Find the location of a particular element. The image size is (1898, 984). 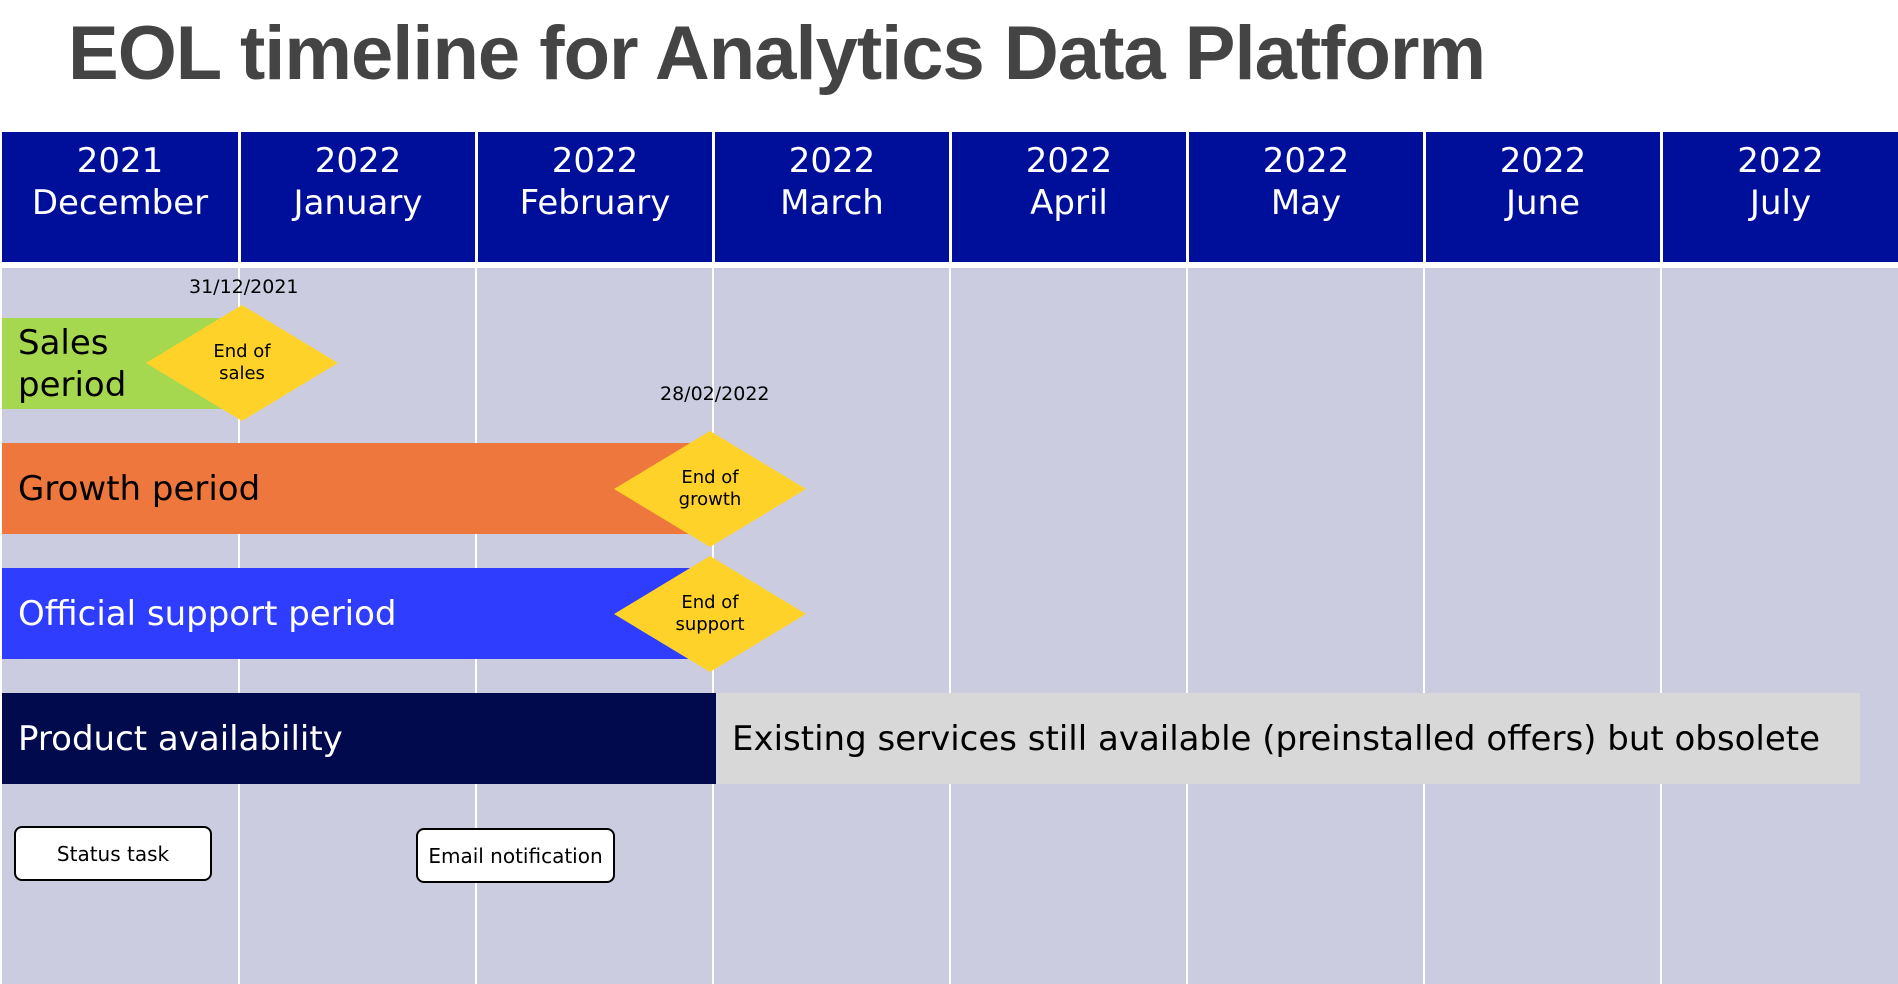

month-name: January is located at coordinates (358, 203).